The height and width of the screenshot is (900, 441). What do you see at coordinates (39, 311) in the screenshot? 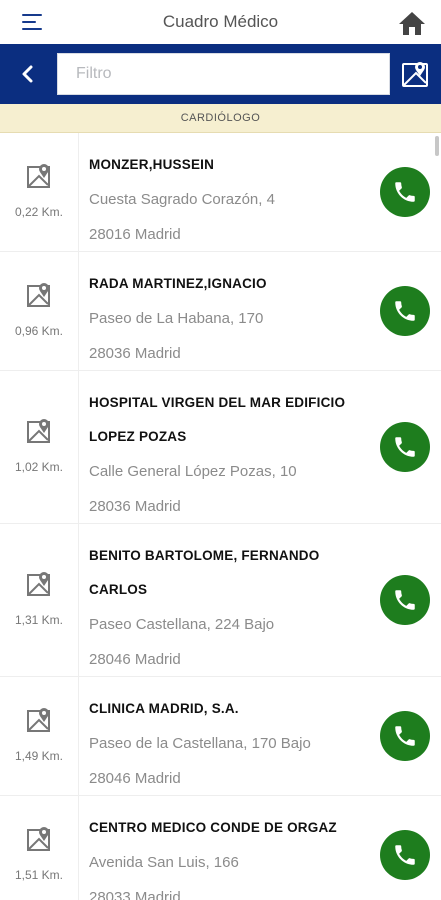
I see `distance-cell: 0,96 Km.` at bounding box center [39, 311].